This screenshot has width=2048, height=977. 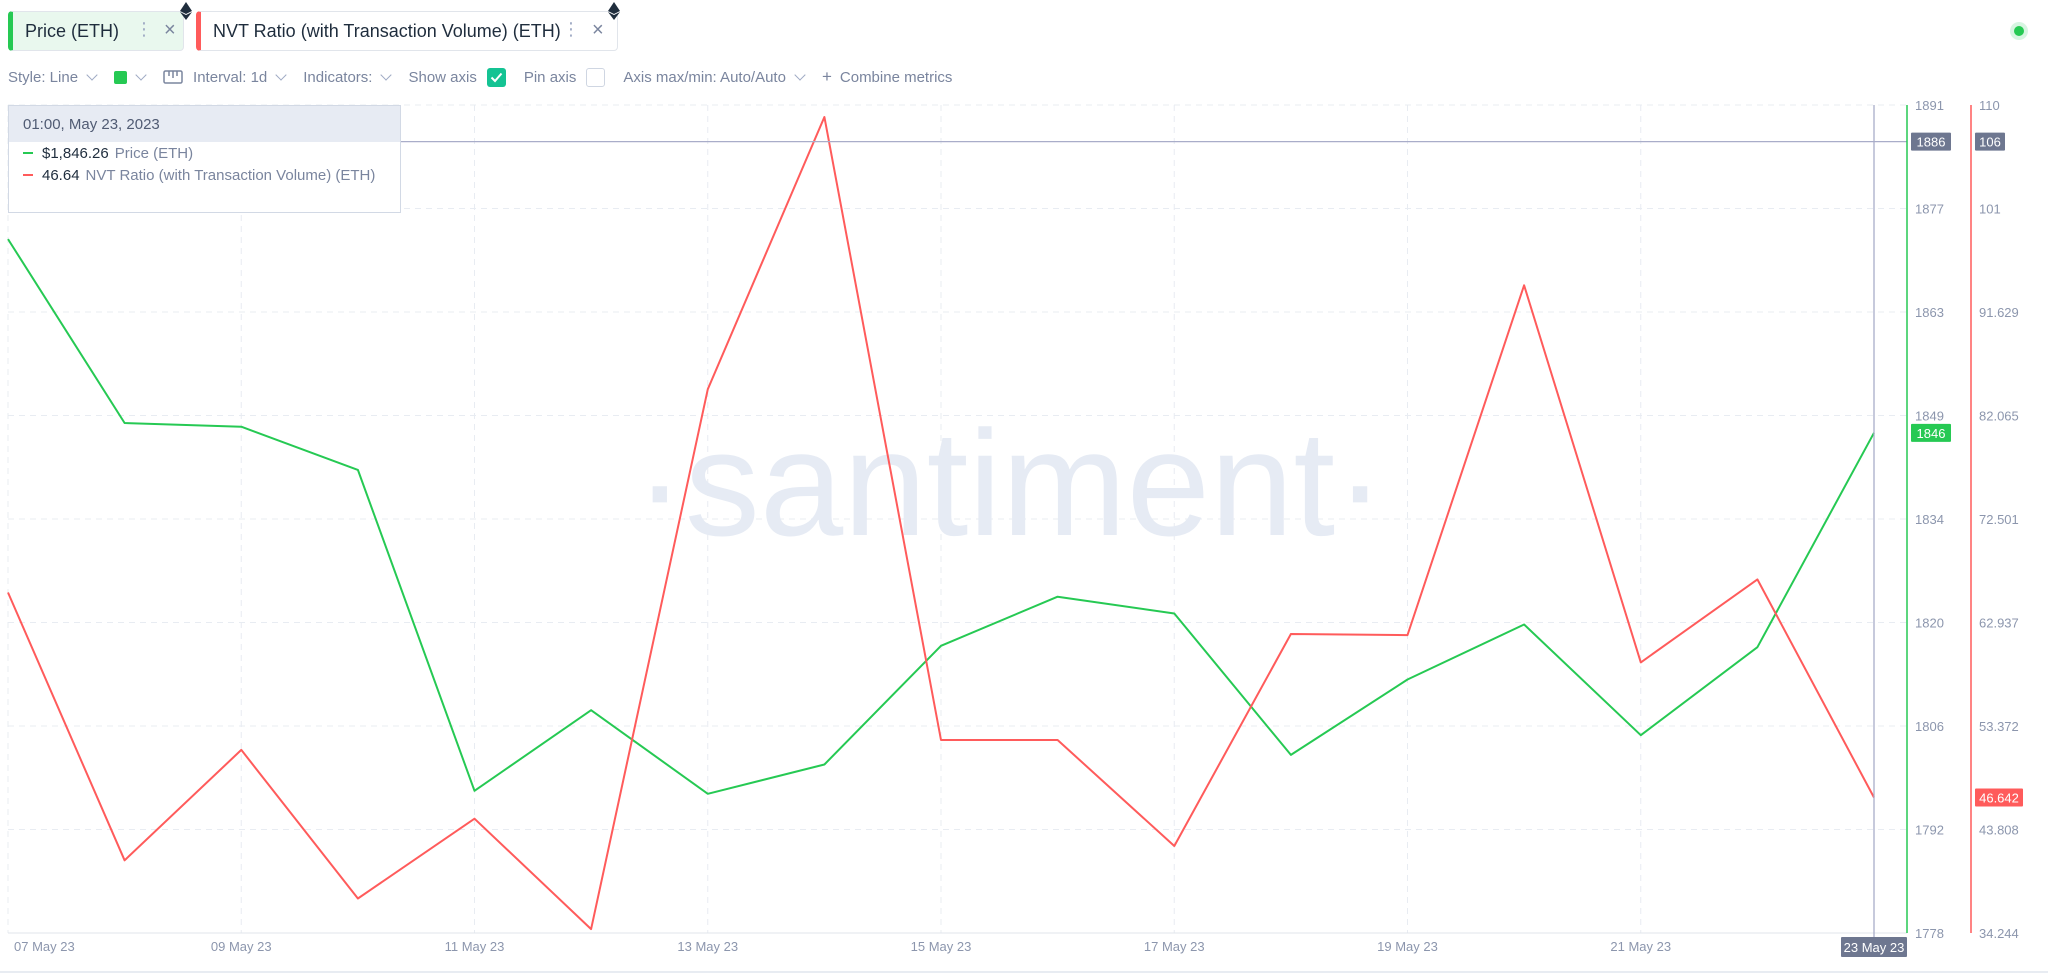 I want to click on crosshair-price-badge: 1886, so click(x=1931, y=141).